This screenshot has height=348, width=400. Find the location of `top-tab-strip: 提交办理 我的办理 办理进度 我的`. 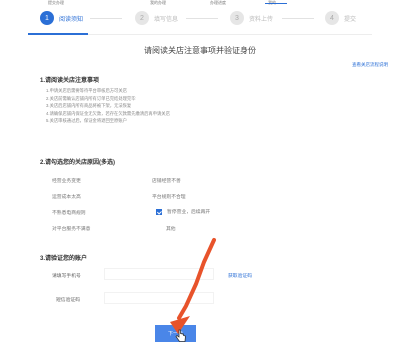

top-tab-strip: 提交办理 我的办理 办理进度 我的 is located at coordinates (200, 2).